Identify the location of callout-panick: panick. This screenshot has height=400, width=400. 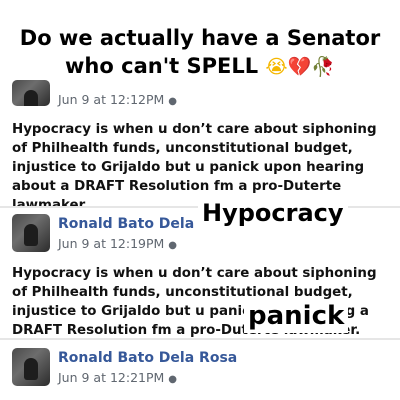
(296, 316).